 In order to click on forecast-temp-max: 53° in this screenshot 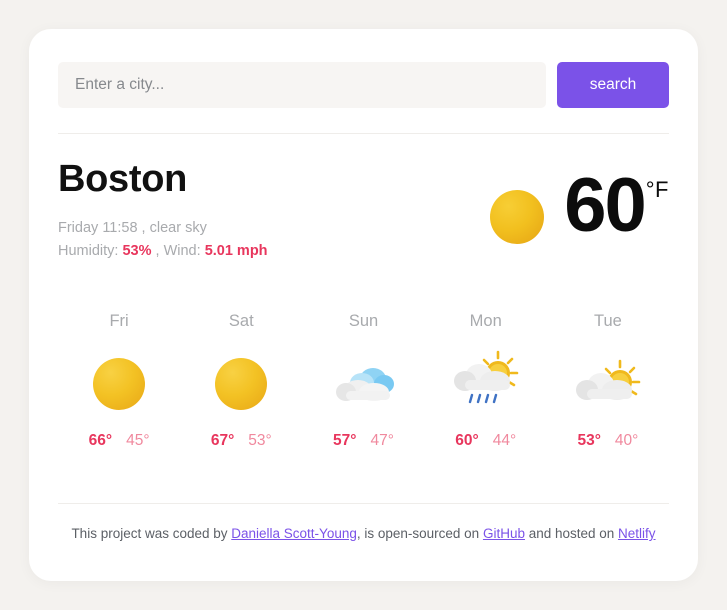, I will do `click(589, 440)`.